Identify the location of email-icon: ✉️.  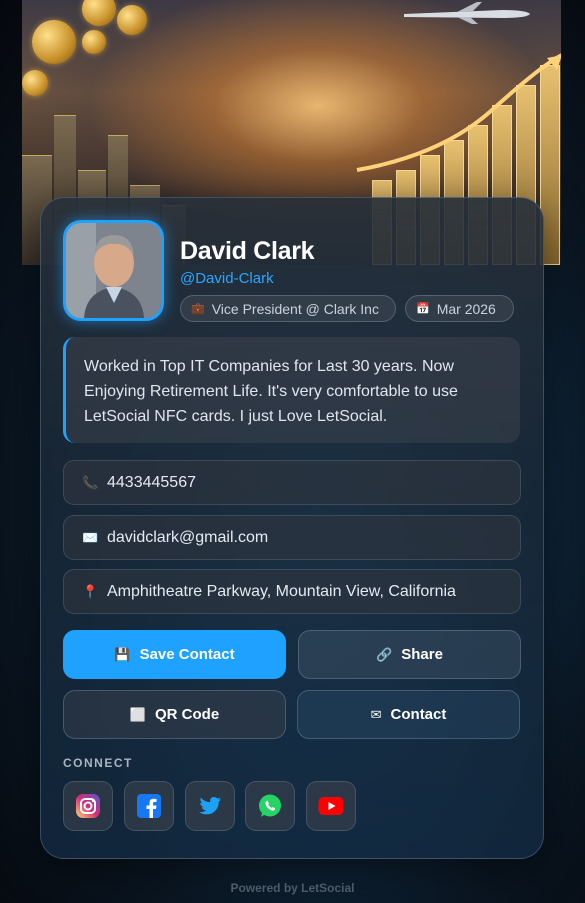
(90, 537).